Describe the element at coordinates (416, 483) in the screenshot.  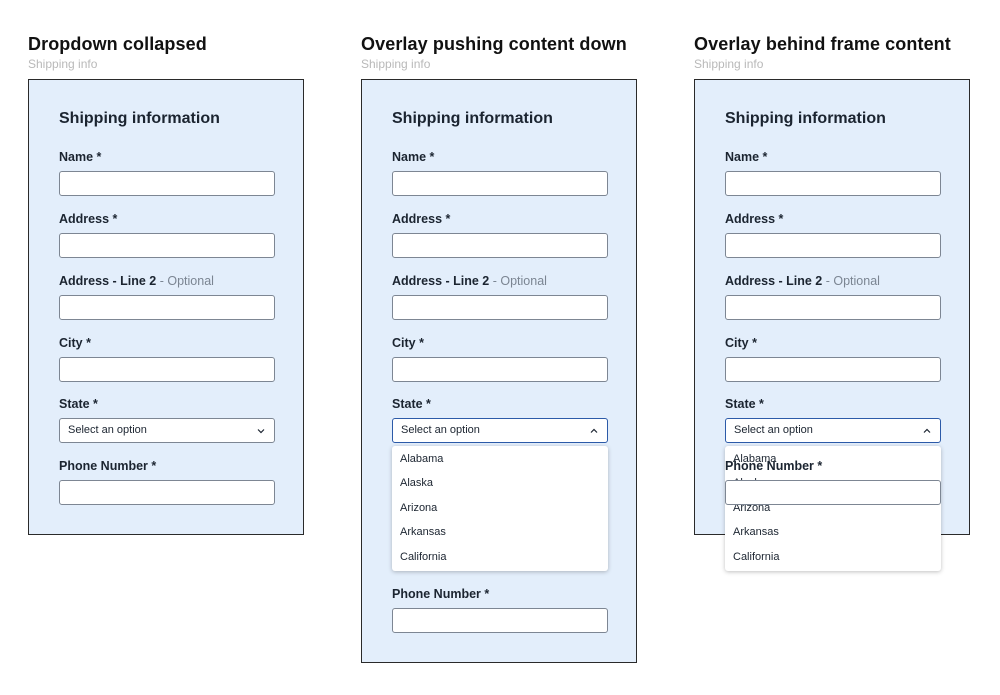
I see `dropdown-option: Alaska` at that location.